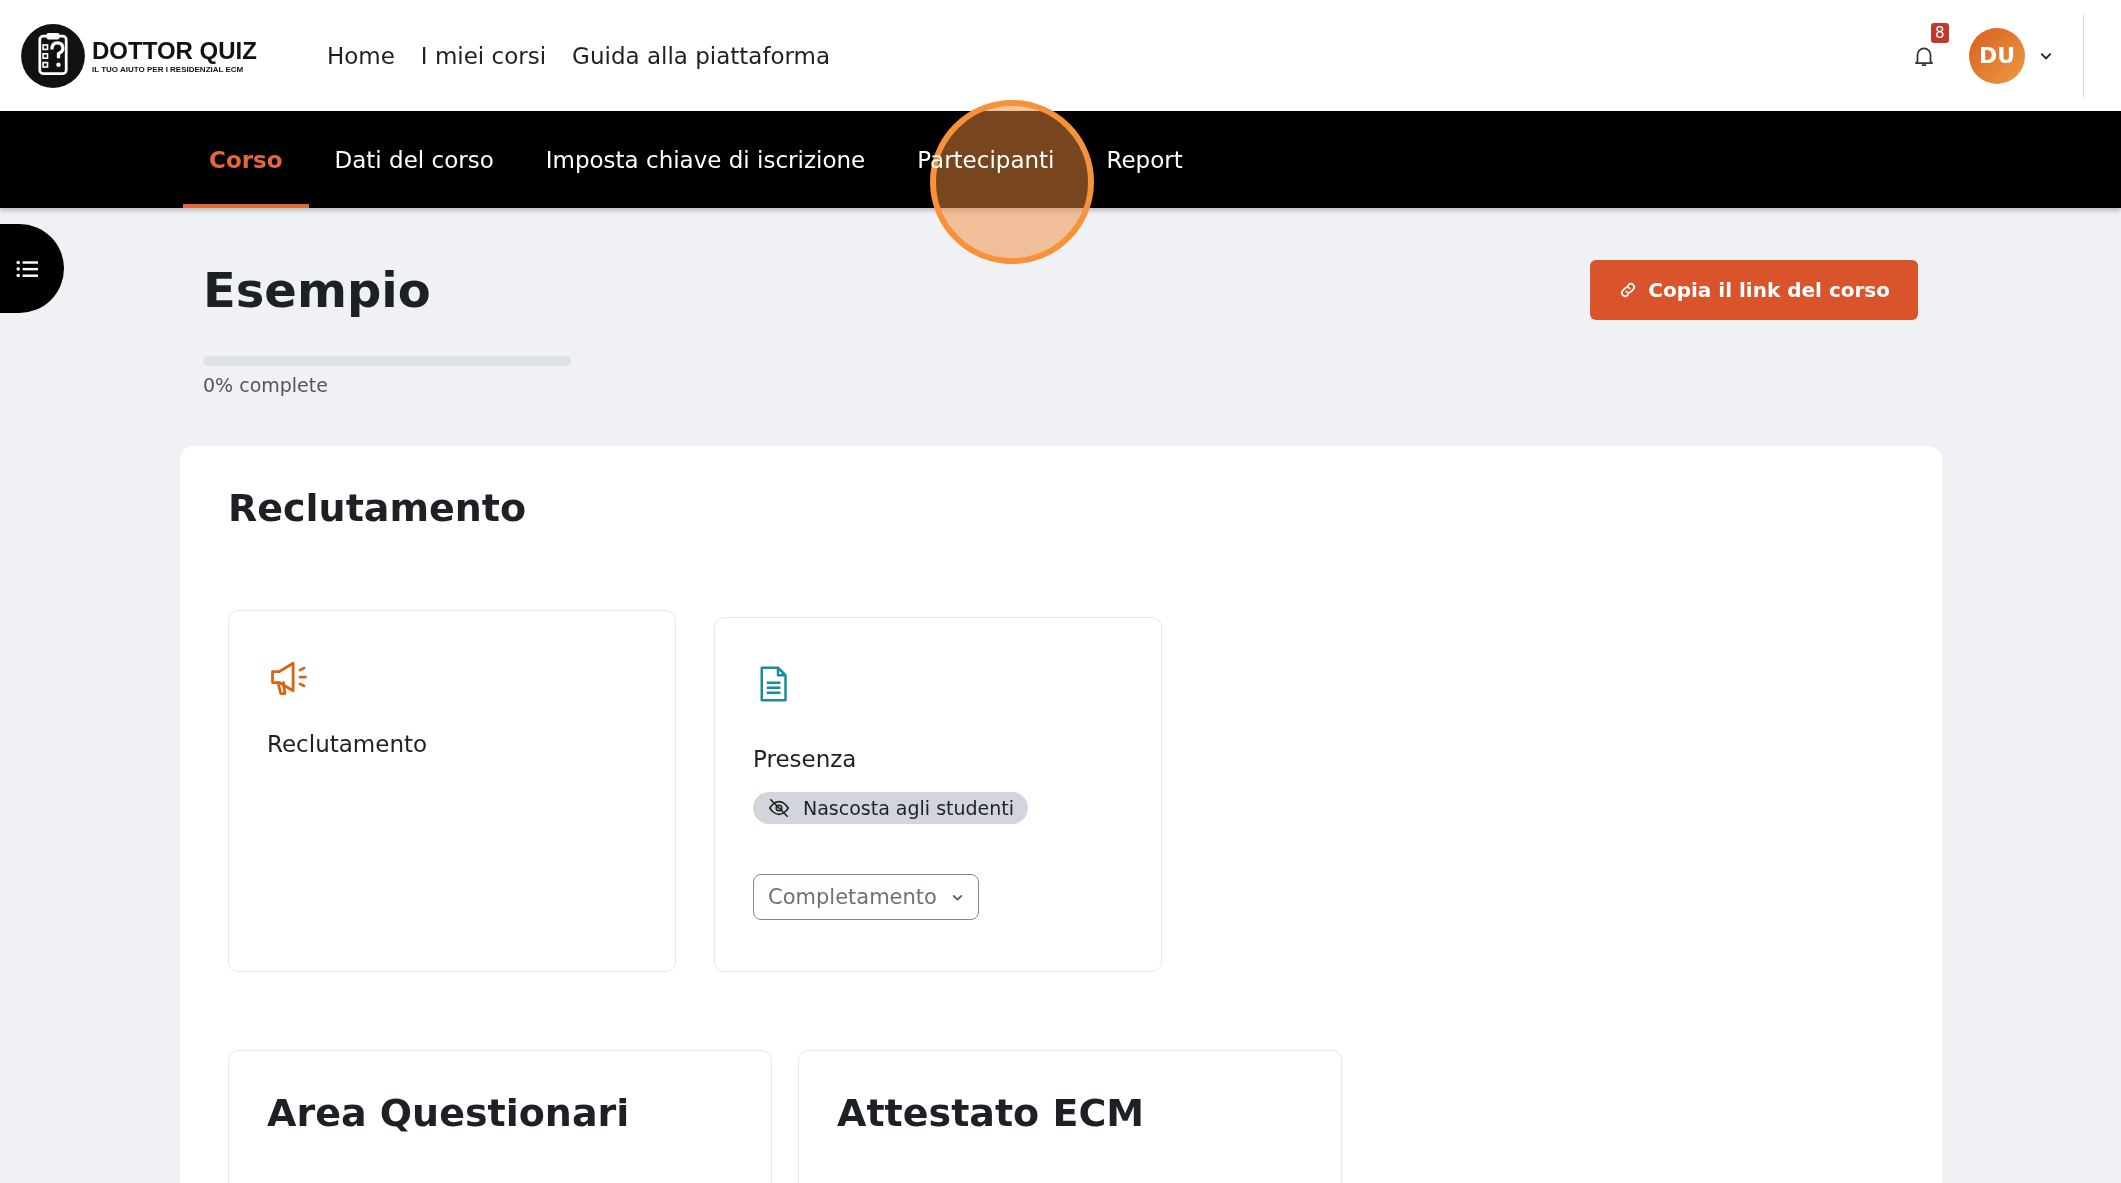  Describe the element at coordinates (452, 791) in the screenshot. I see `activity-card: Reclutamento` at that location.